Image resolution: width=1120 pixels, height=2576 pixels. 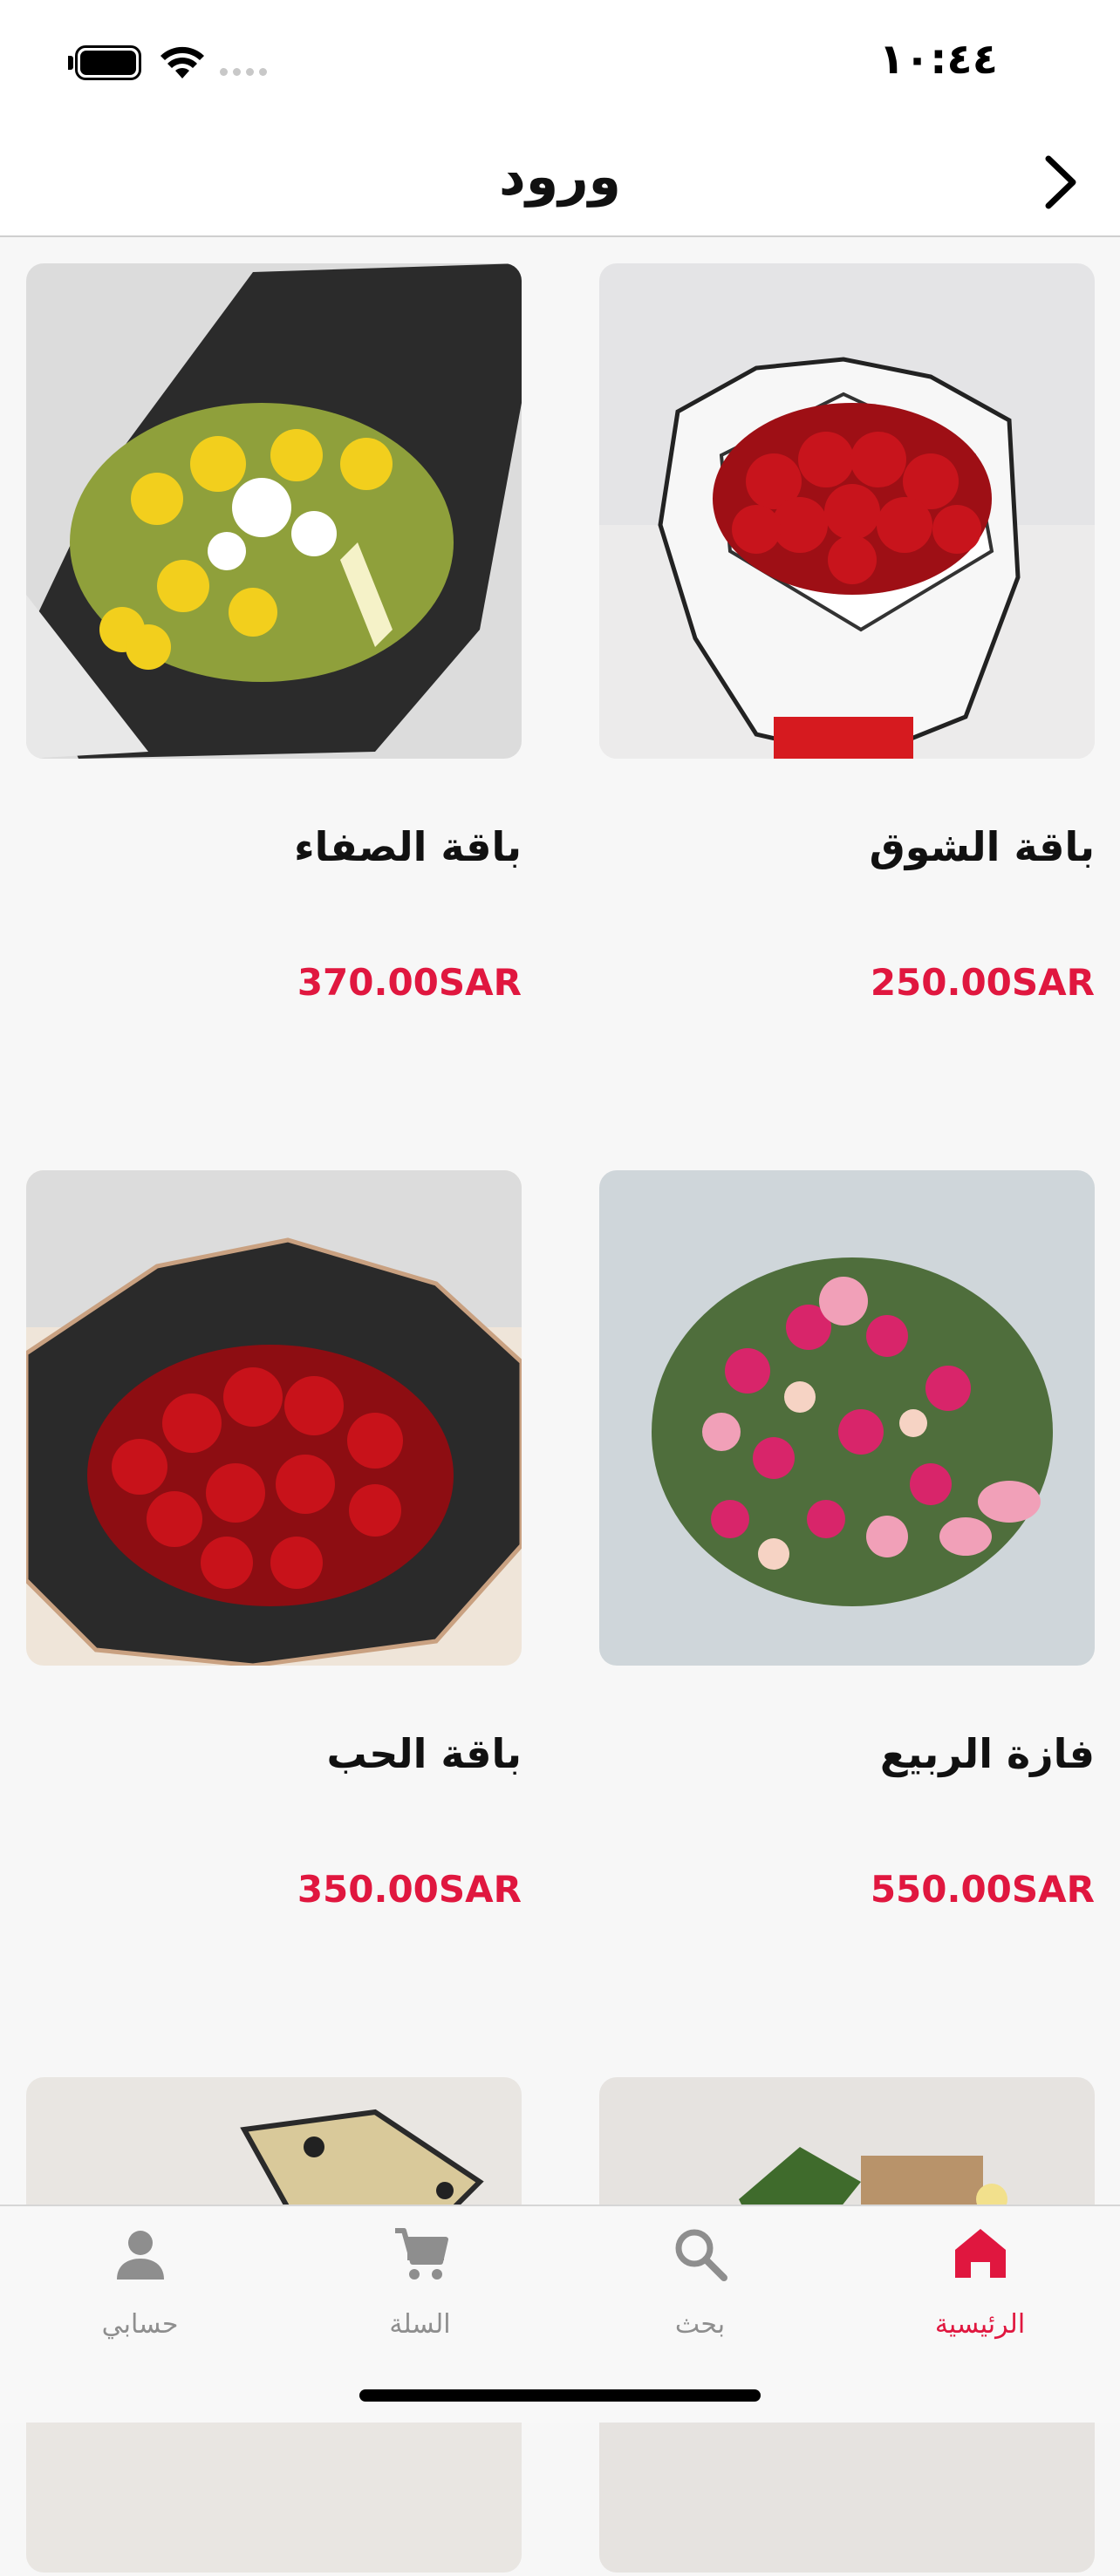 I want to click on person-icon, so click(x=140, y=2256).